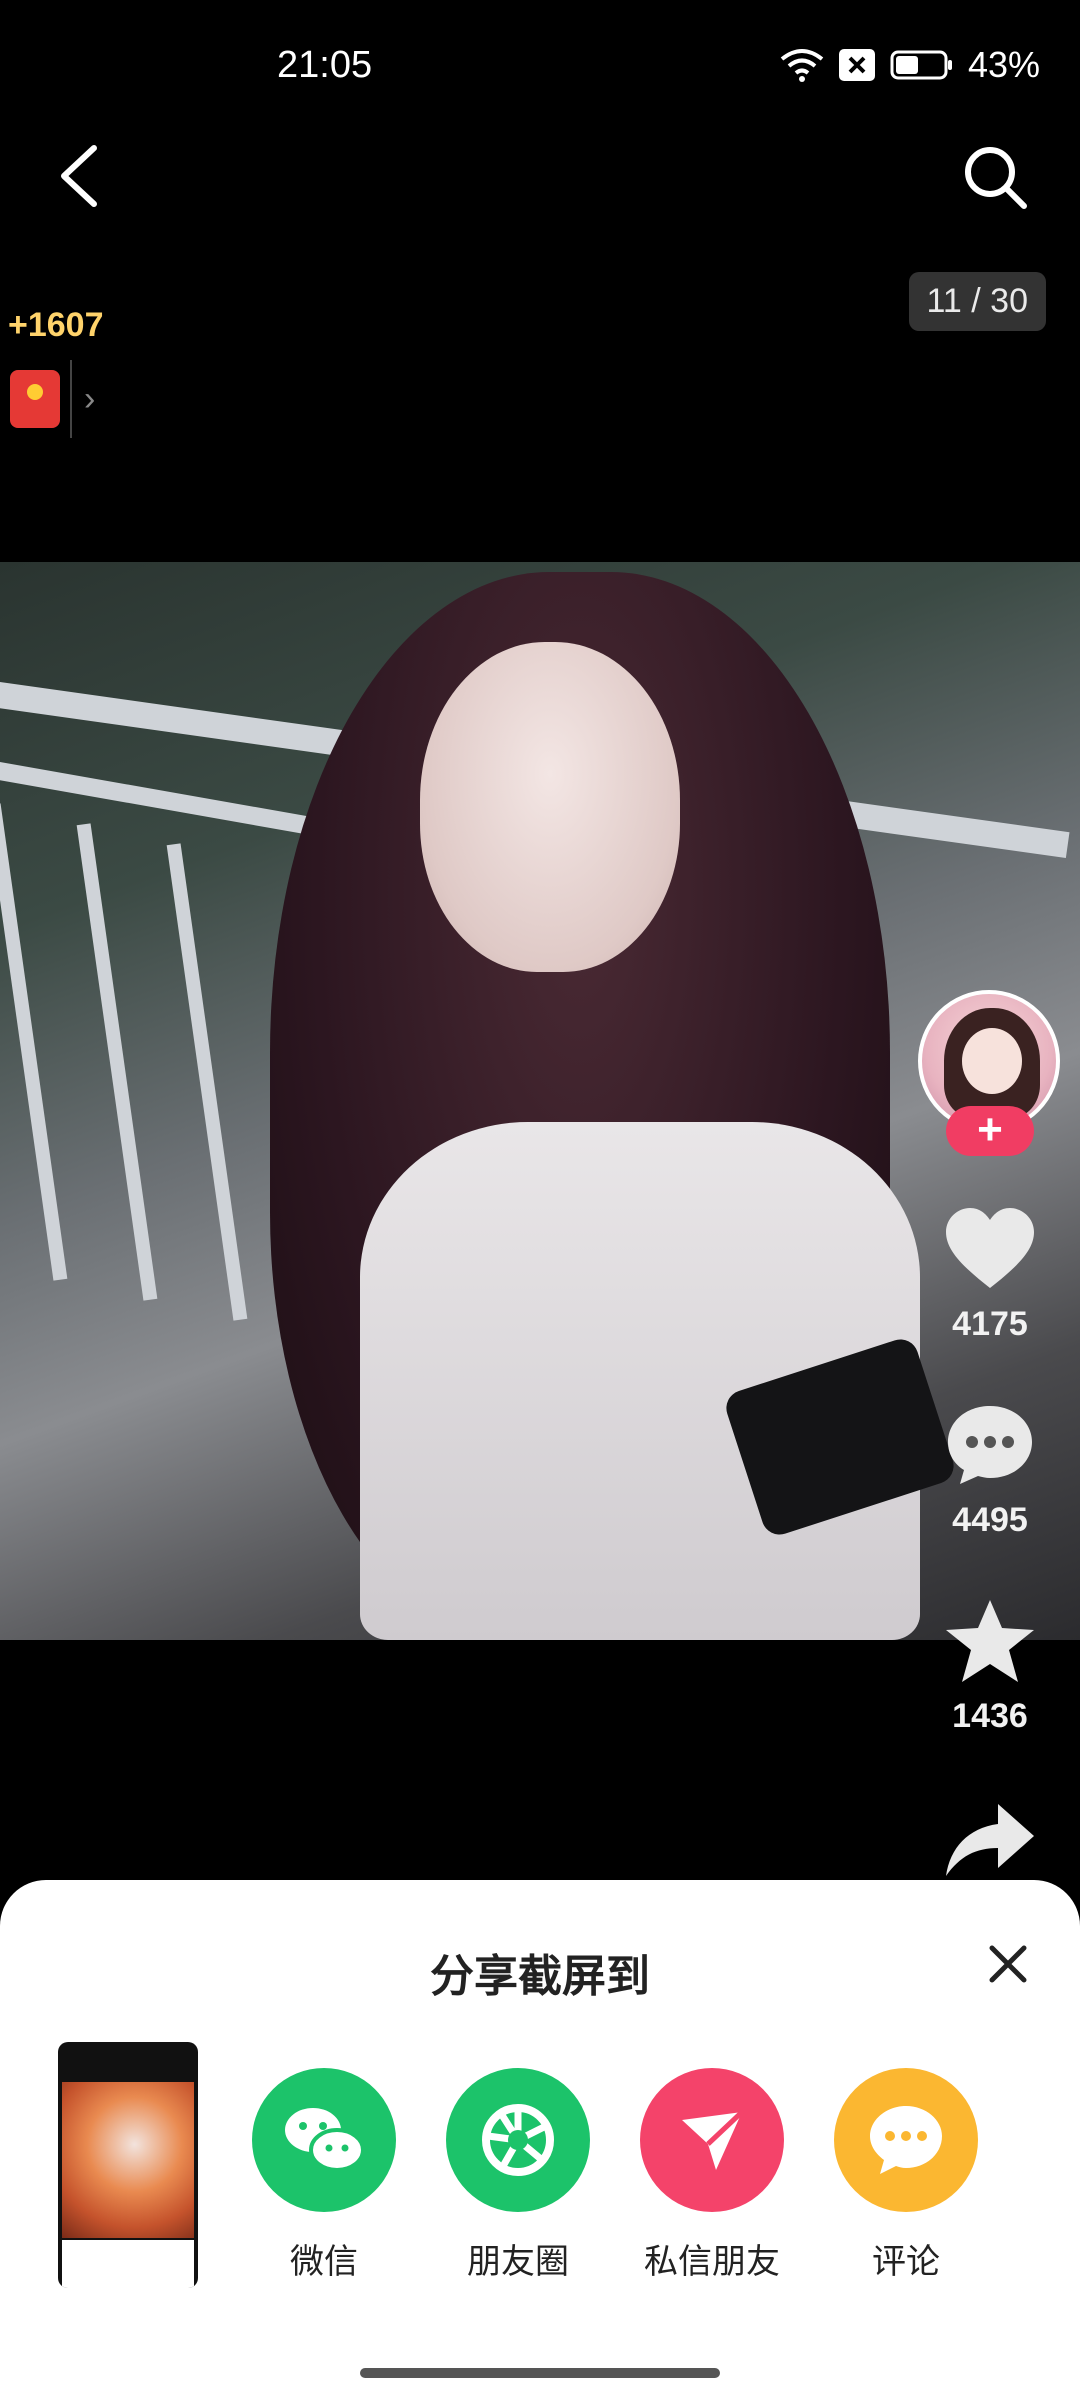  I want to click on battery-icon, so click(921, 65).